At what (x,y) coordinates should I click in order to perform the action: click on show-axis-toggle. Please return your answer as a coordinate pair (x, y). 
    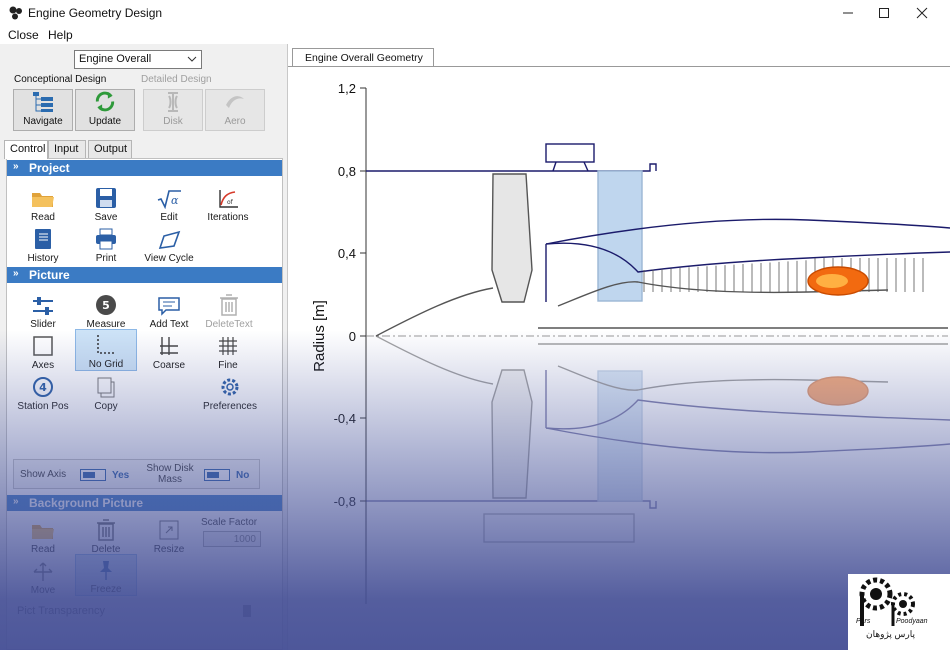
    Looking at the image, I should click on (93, 475).